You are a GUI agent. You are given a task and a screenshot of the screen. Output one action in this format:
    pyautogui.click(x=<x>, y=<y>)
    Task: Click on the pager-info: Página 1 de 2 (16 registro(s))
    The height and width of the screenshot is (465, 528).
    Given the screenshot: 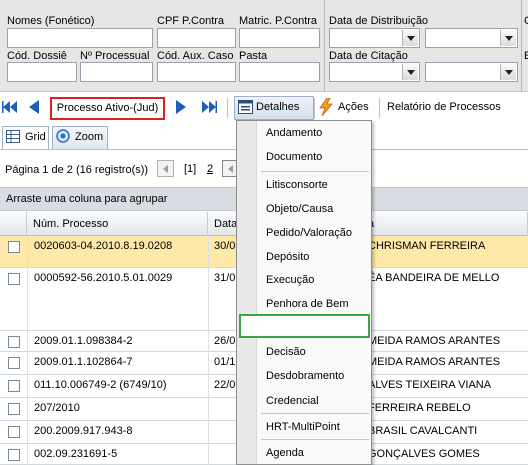 What is the action you would take?
    pyautogui.click(x=77, y=170)
    